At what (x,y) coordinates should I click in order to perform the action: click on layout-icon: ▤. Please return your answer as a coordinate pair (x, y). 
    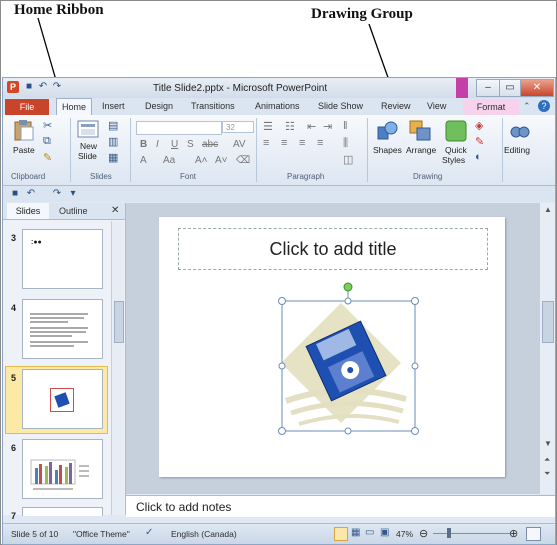
    Looking at the image, I should click on (113, 125).